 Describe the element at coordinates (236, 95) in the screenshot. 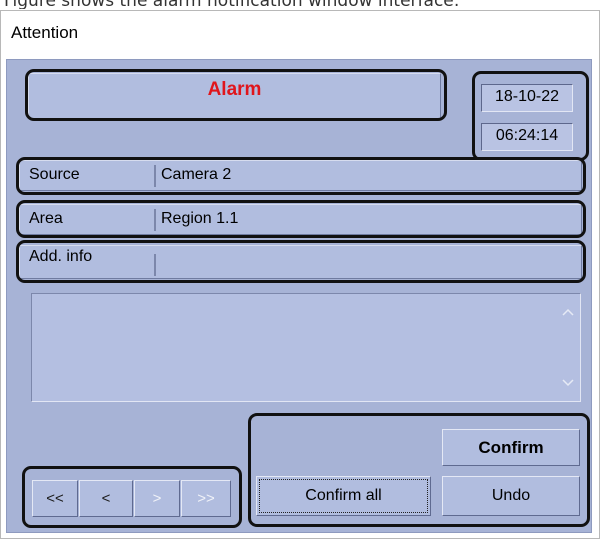

I see `callout-alarm` at that location.